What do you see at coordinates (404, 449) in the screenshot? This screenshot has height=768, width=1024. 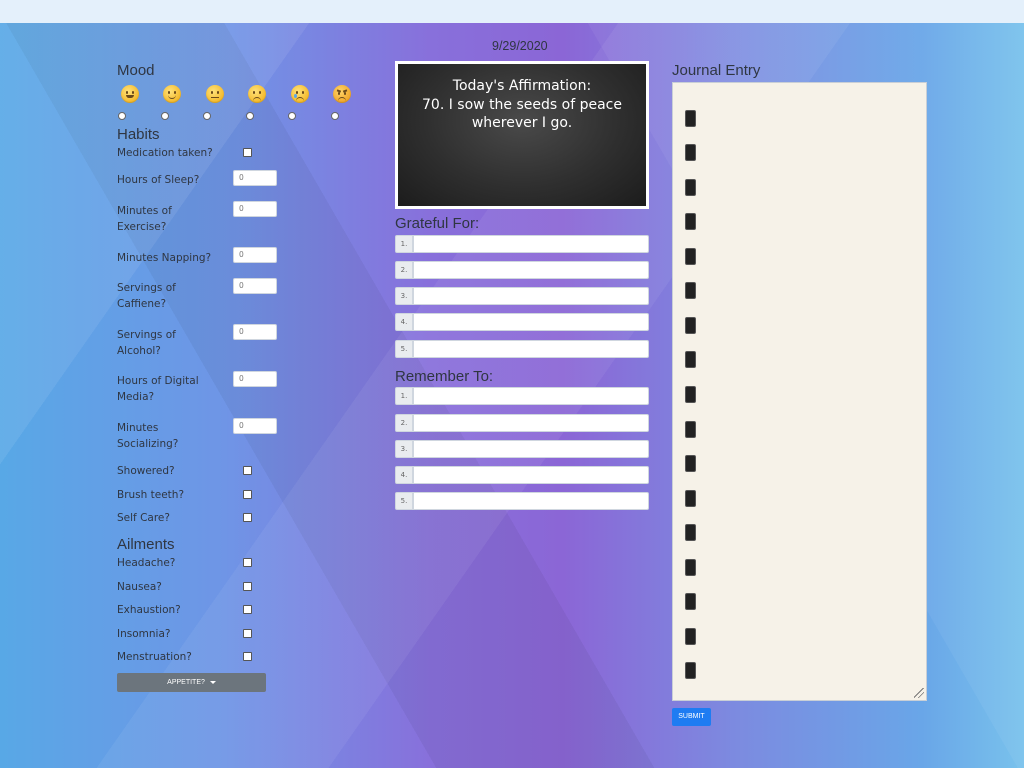 I see `remember-index-3: 3.` at bounding box center [404, 449].